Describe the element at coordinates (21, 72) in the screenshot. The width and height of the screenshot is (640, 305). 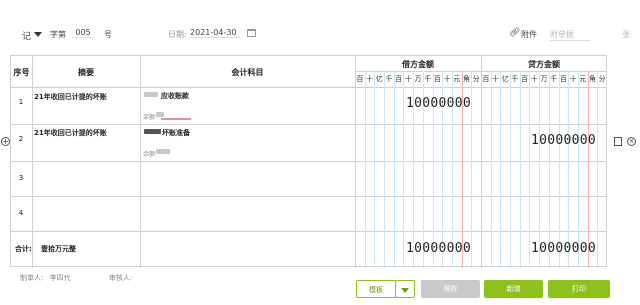
I see `seq-header: 序号` at that location.